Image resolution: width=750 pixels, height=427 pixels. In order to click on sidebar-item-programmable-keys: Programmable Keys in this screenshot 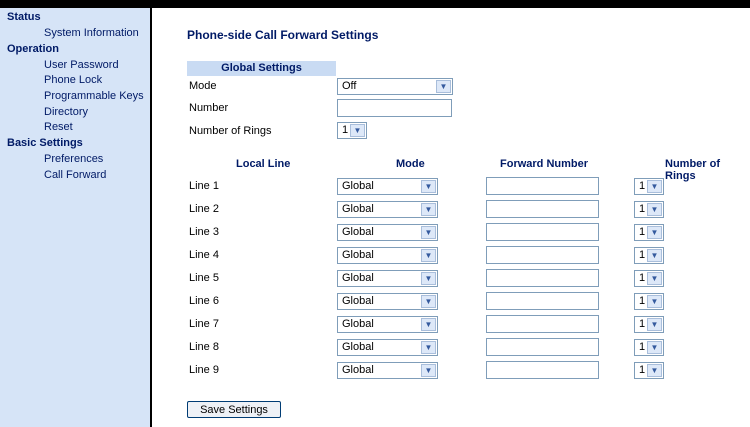, I will do `click(94, 96)`.